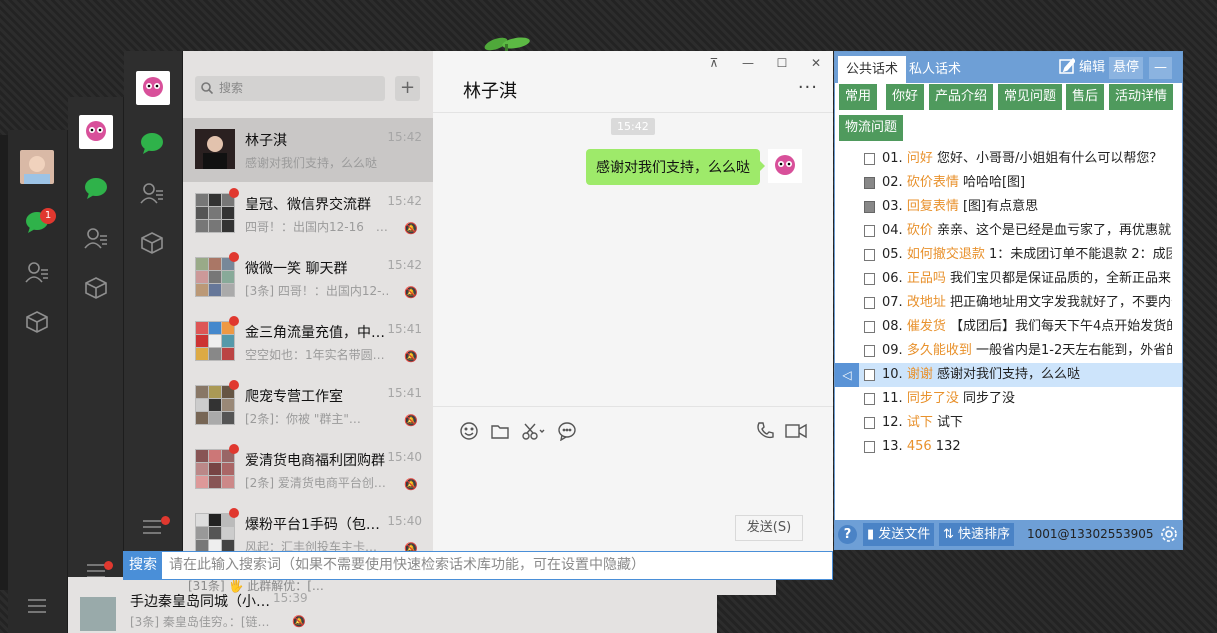 The image size is (1217, 633). What do you see at coordinates (808, 87) in the screenshot?
I see `more-button: ···` at bounding box center [808, 87].